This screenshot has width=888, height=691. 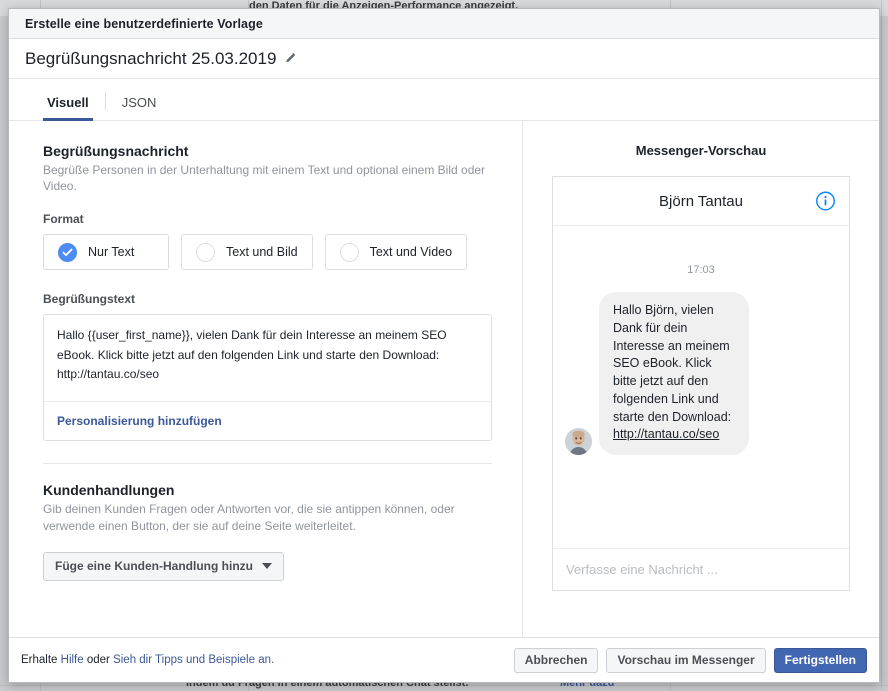 What do you see at coordinates (267, 464) in the screenshot?
I see `section-divider` at bounding box center [267, 464].